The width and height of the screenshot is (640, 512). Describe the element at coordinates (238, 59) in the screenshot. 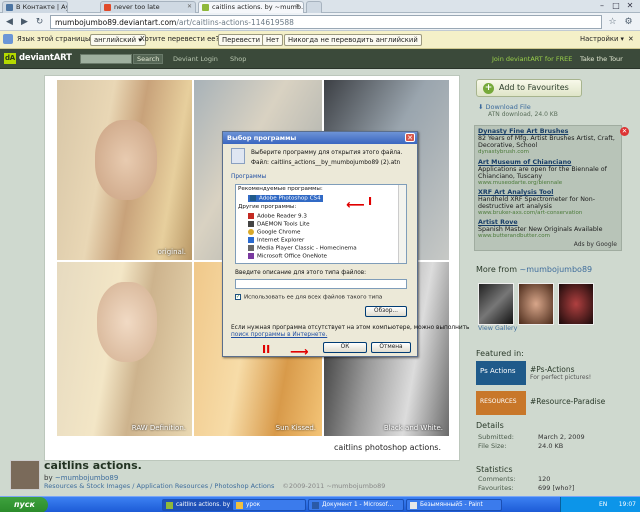

I see `shop-link: Shop` at that location.